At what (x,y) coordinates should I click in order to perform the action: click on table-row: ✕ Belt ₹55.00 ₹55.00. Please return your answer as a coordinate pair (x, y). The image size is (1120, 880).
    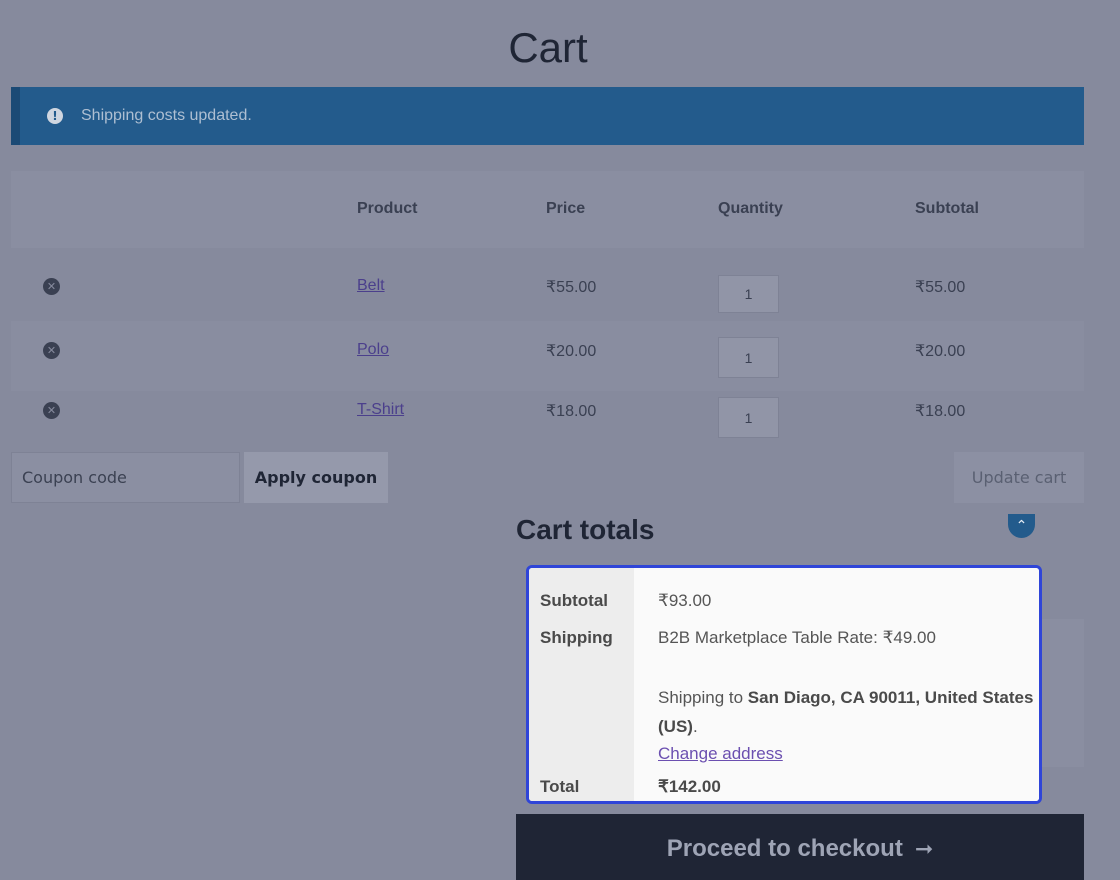
    Looking at the image, I should click on (547, 286).